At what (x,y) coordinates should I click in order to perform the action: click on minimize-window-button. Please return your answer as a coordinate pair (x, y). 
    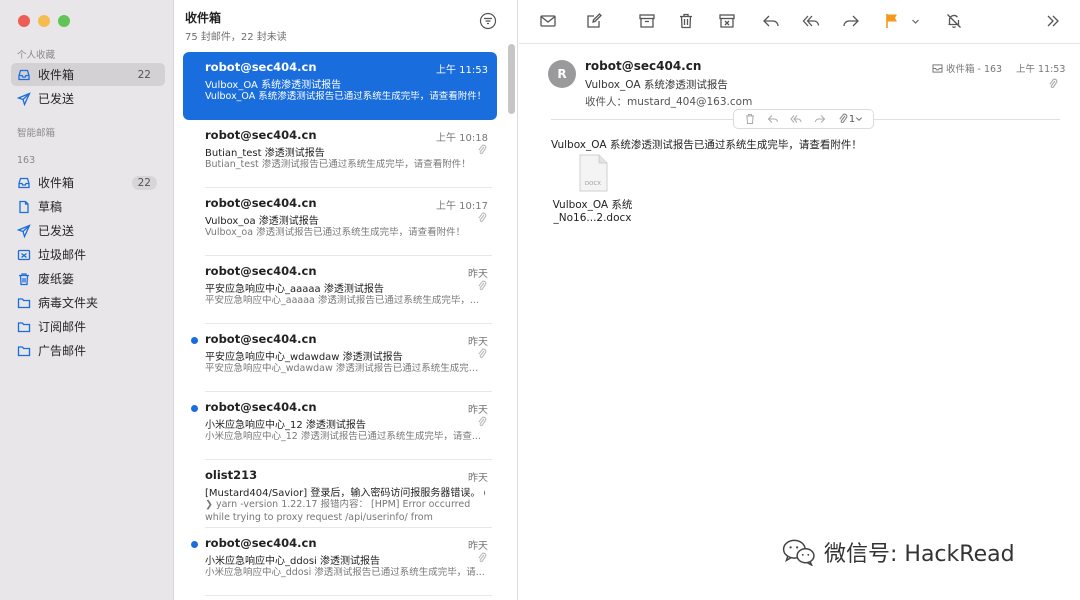
    Looking at the image, I should click on (44, 21).